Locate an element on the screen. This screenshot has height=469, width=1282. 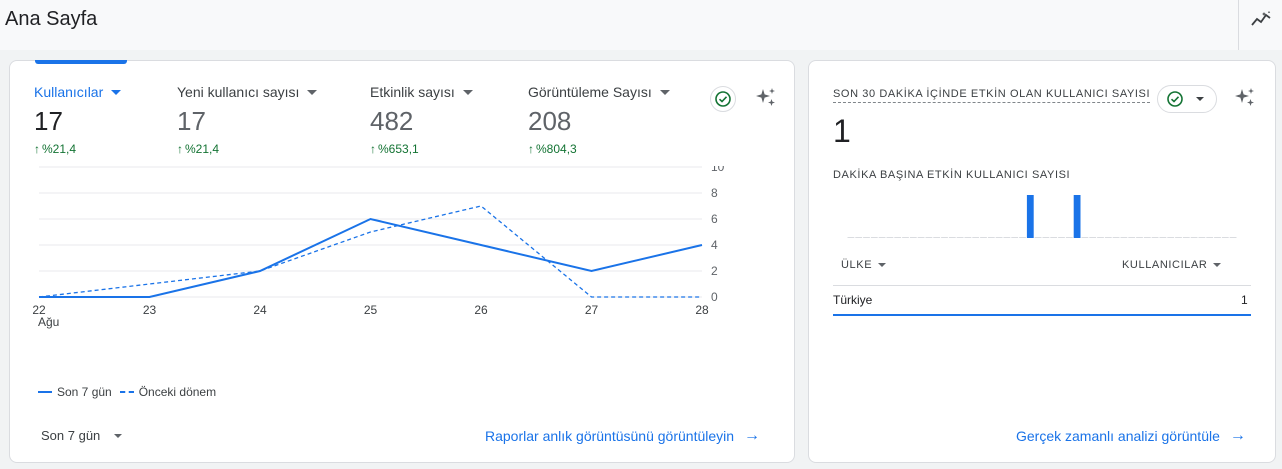
metric-views: Görüntüleme Sayısı 208 ↑ %804,3 is located at coordinates (599, 120).